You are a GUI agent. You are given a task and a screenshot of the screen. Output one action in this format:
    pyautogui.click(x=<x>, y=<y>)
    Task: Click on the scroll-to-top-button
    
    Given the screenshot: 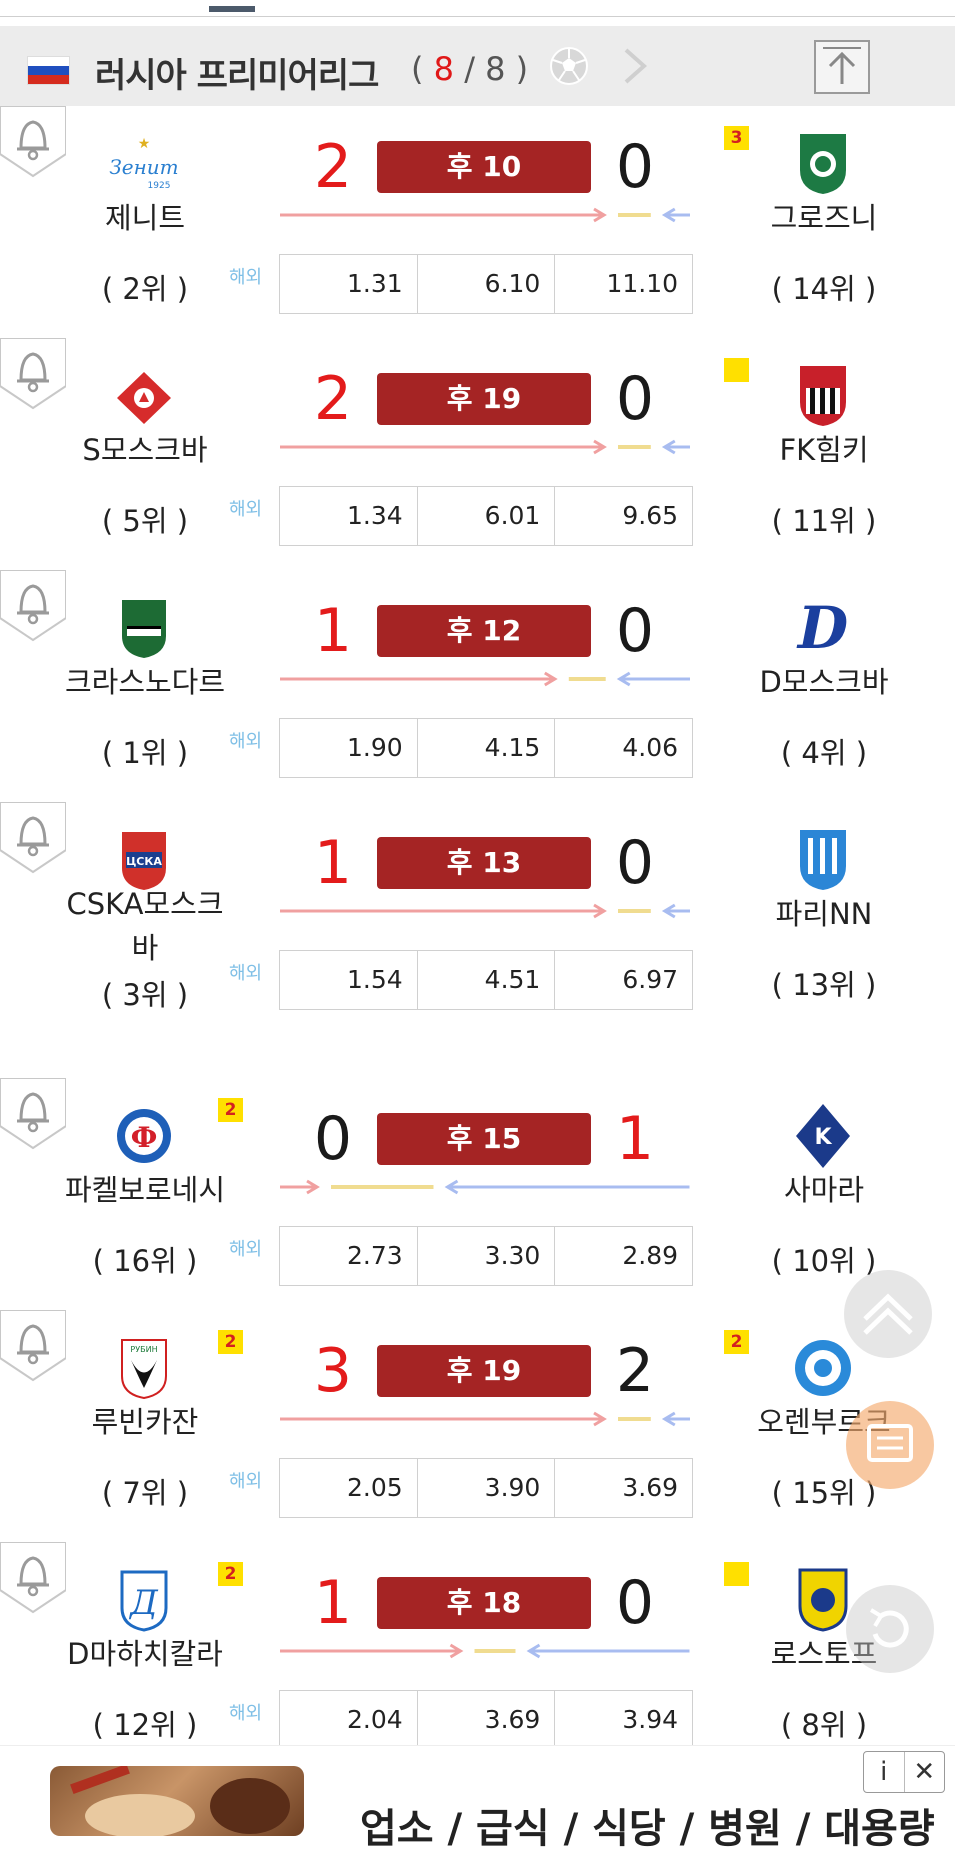 What is the action you would take?
    pyautogui.click(x=842, y=67)
    